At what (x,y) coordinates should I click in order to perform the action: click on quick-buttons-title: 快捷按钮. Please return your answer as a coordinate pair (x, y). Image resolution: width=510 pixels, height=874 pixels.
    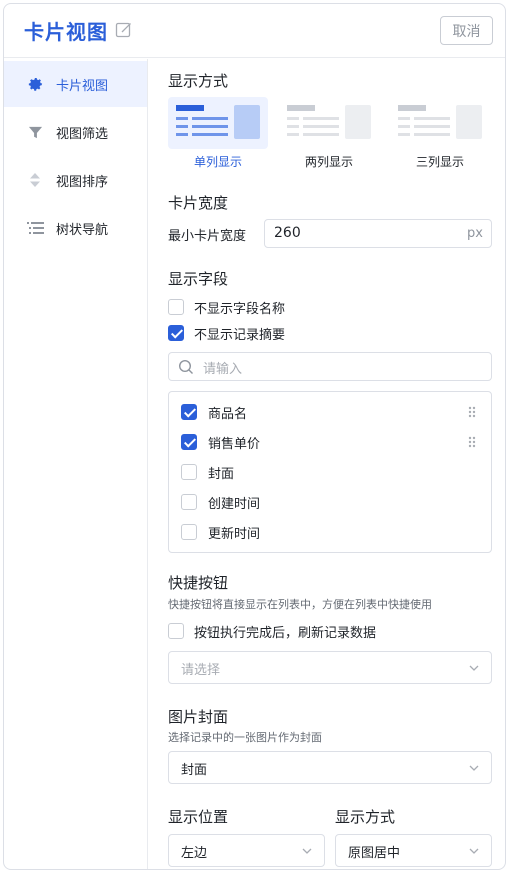
    Looking at the image, I should click on (198, 583).